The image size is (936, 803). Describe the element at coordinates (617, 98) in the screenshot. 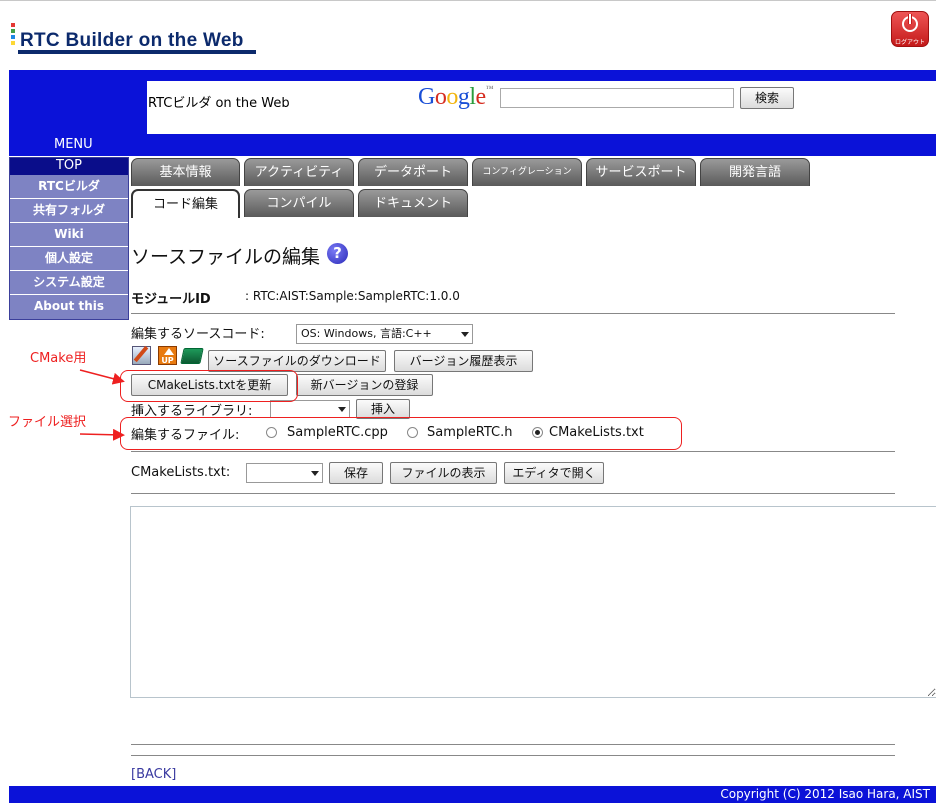

I see `search-input` at that location.